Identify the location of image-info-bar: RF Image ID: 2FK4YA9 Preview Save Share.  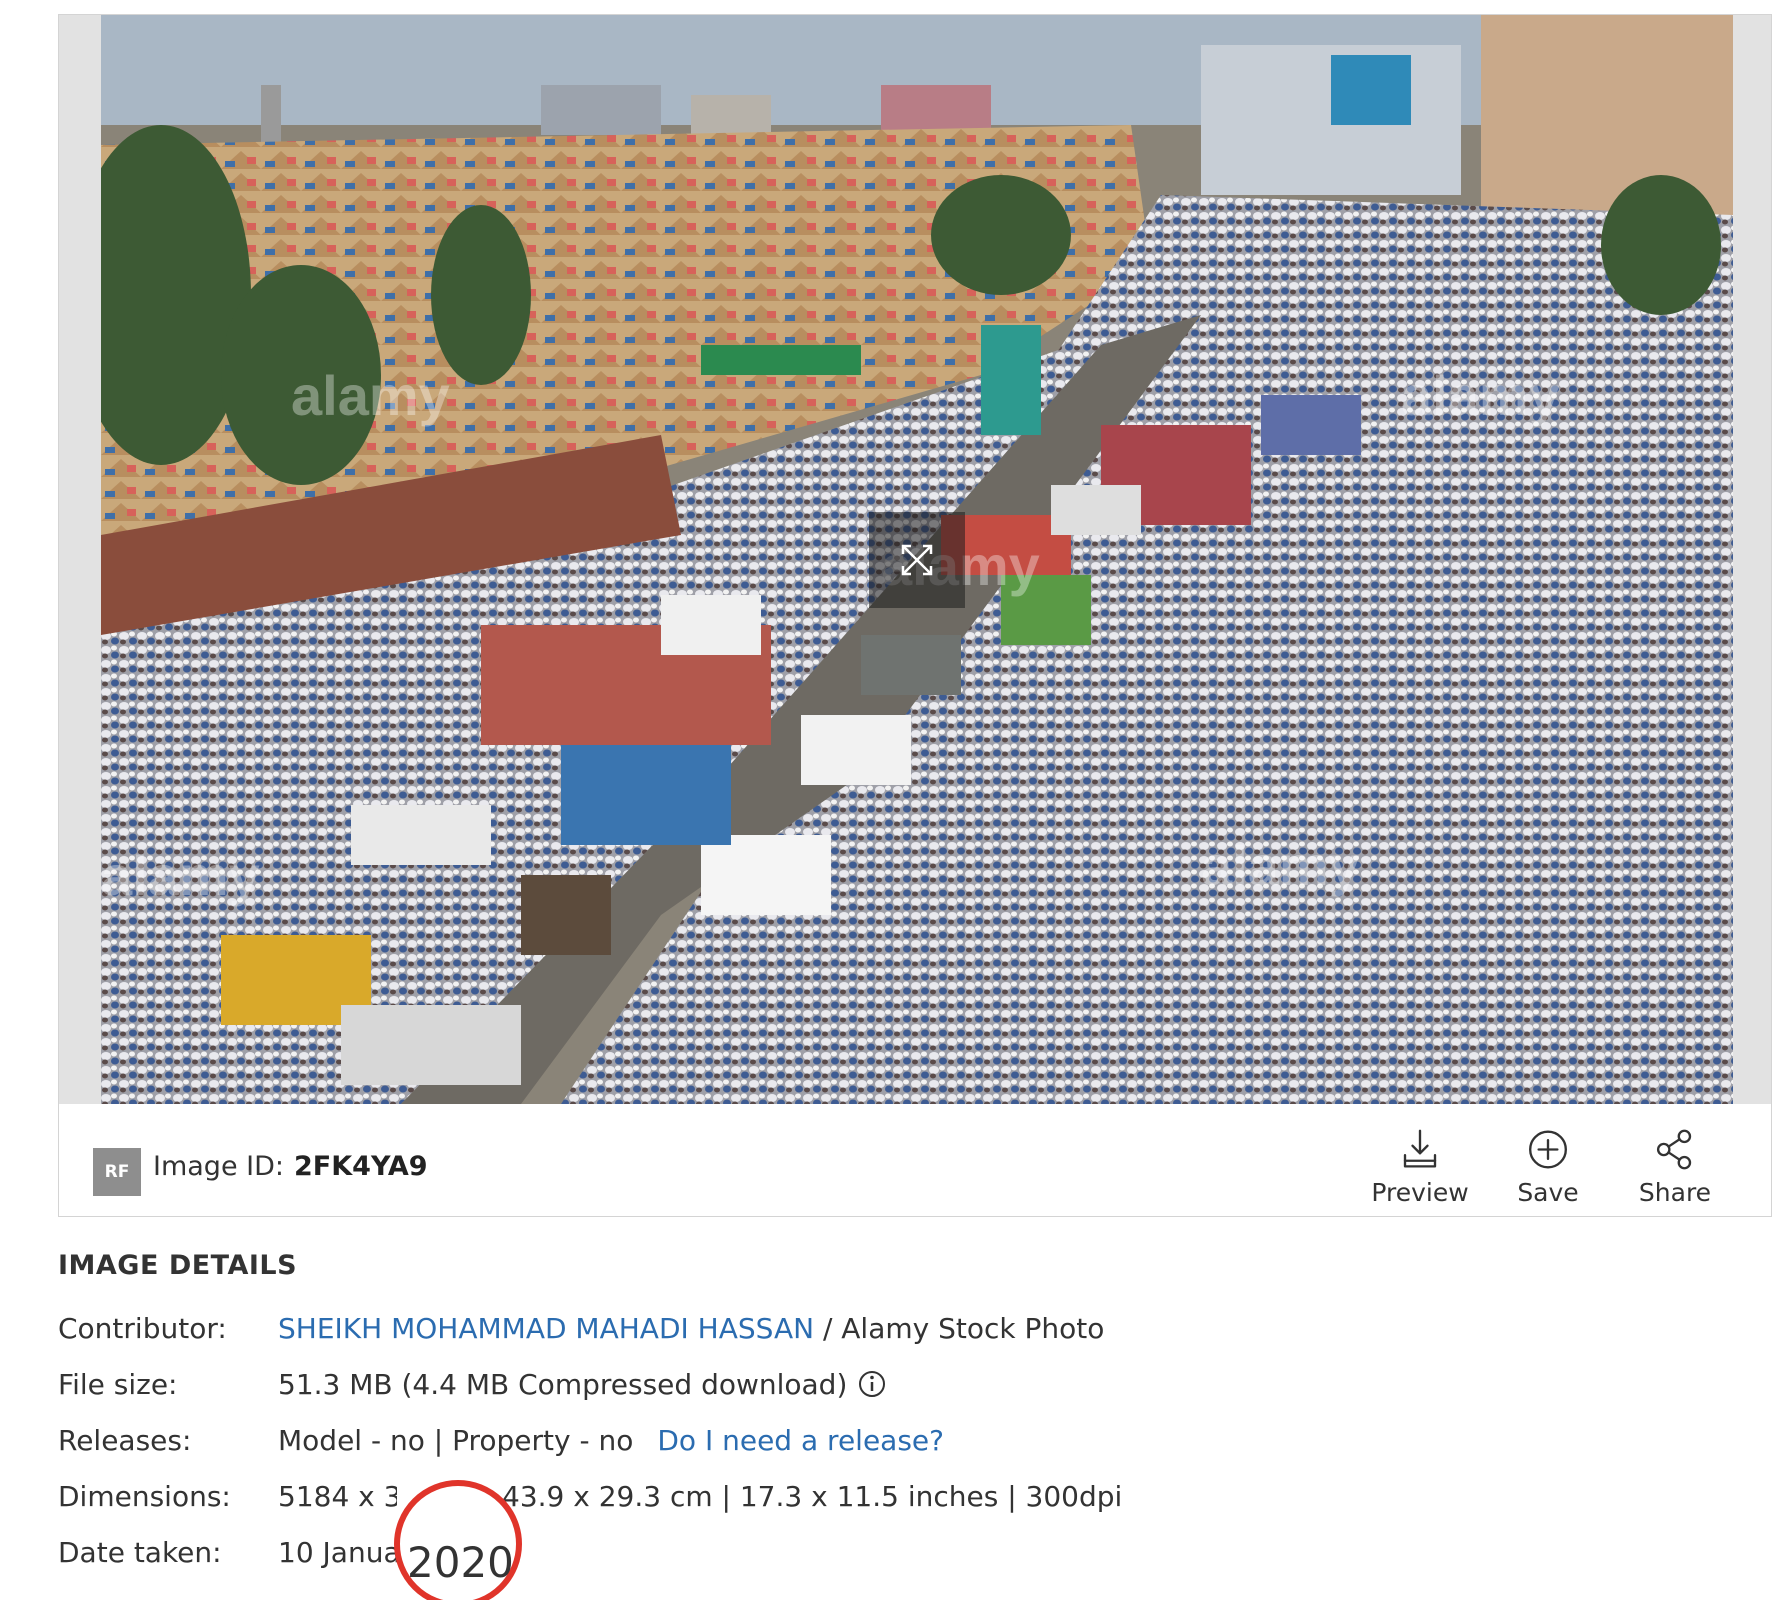
(915, 1161).